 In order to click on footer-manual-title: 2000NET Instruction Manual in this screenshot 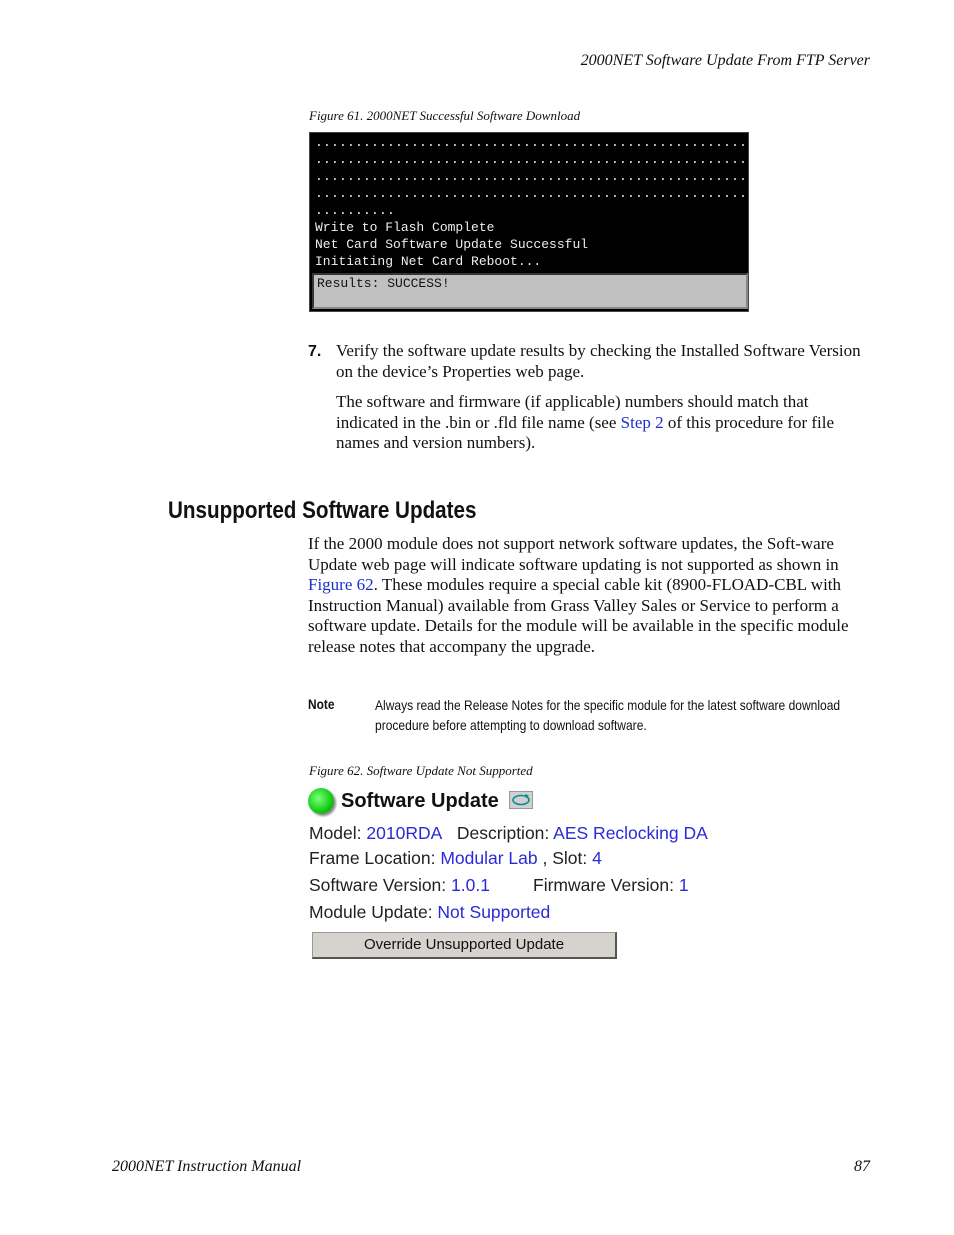, I will do `click(207, 1166)`.